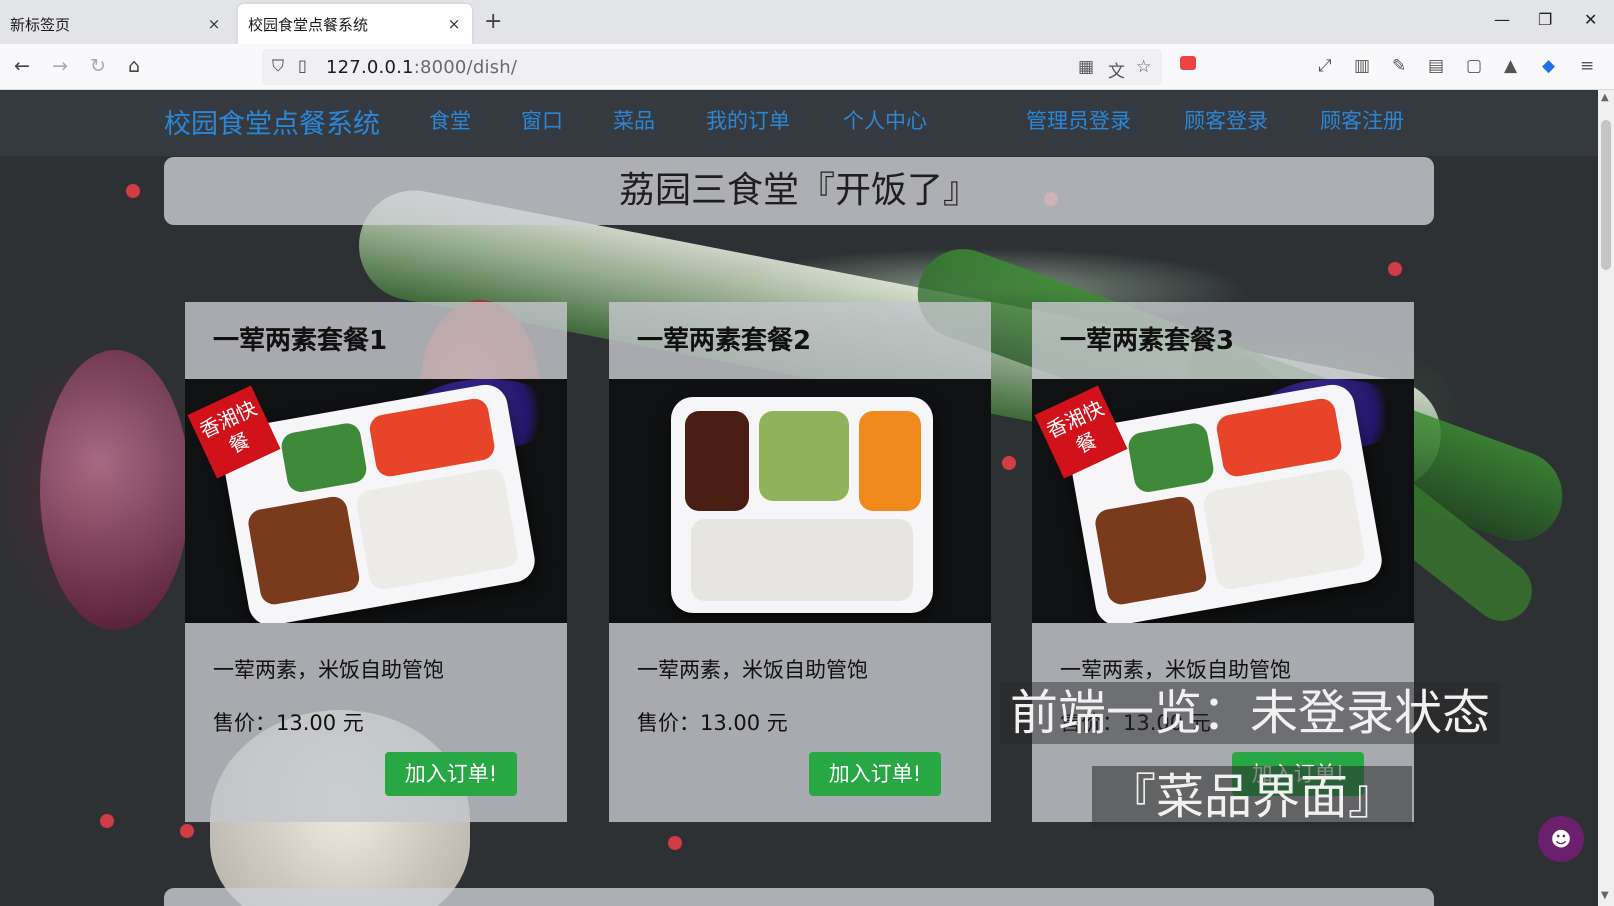 This screenshot has width=1614, height=906. I want to click on photo-vegetables, so click(804, 456).